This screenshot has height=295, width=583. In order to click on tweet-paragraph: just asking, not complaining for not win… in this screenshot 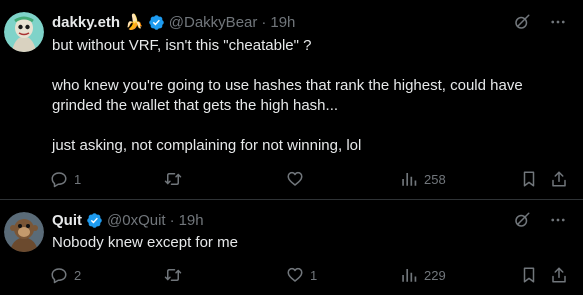, I will do `click(207, 145)`.